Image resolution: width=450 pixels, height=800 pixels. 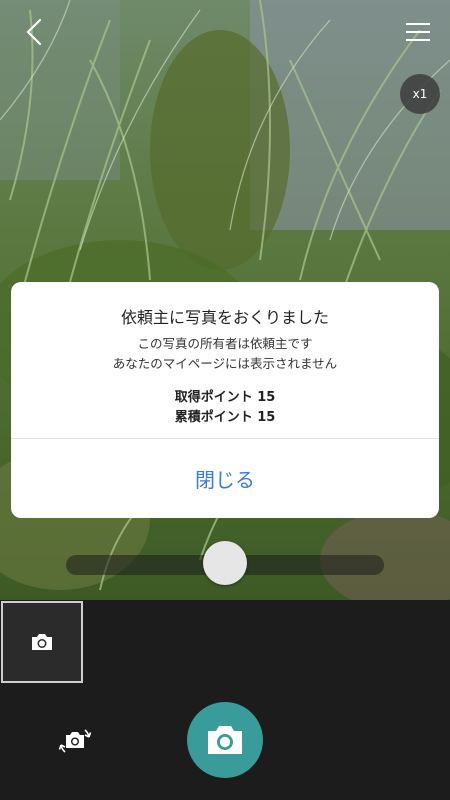 I want to click on gallery-thumbnail-button, so click(x=42, y=642).